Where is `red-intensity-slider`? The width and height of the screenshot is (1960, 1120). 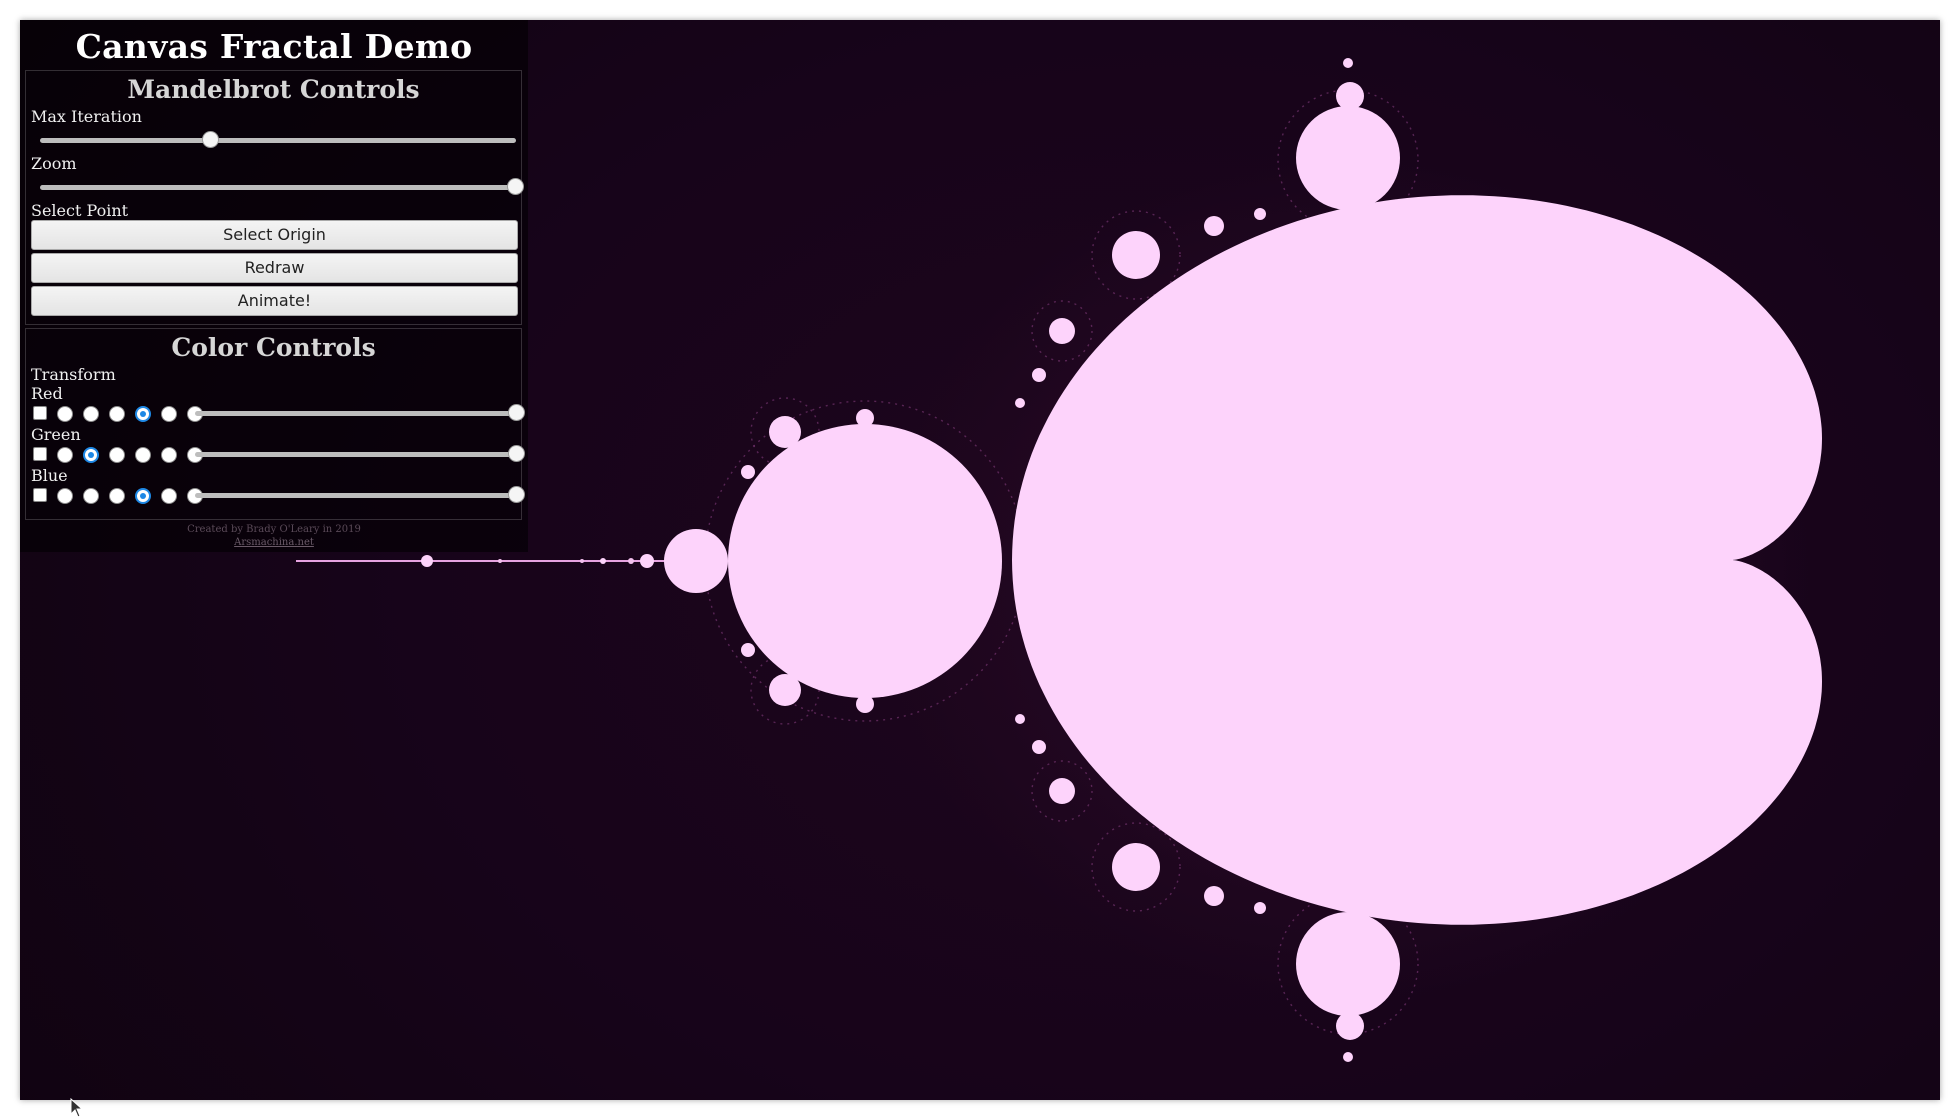
red-intensity-slider is located at coordinates (275, 413).